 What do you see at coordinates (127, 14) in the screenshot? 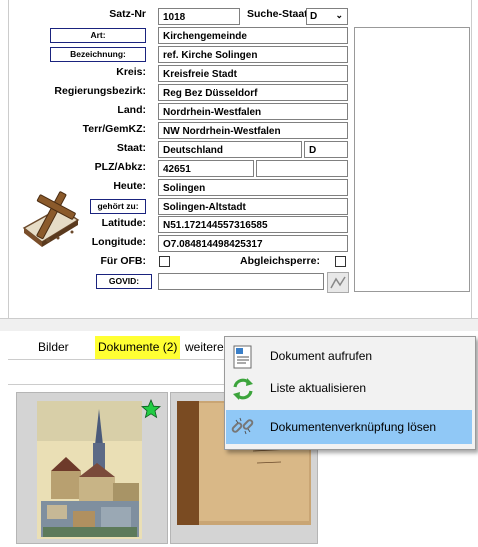
I see `satznr-label: Satz-Nr` at bounding box center [127, 14].